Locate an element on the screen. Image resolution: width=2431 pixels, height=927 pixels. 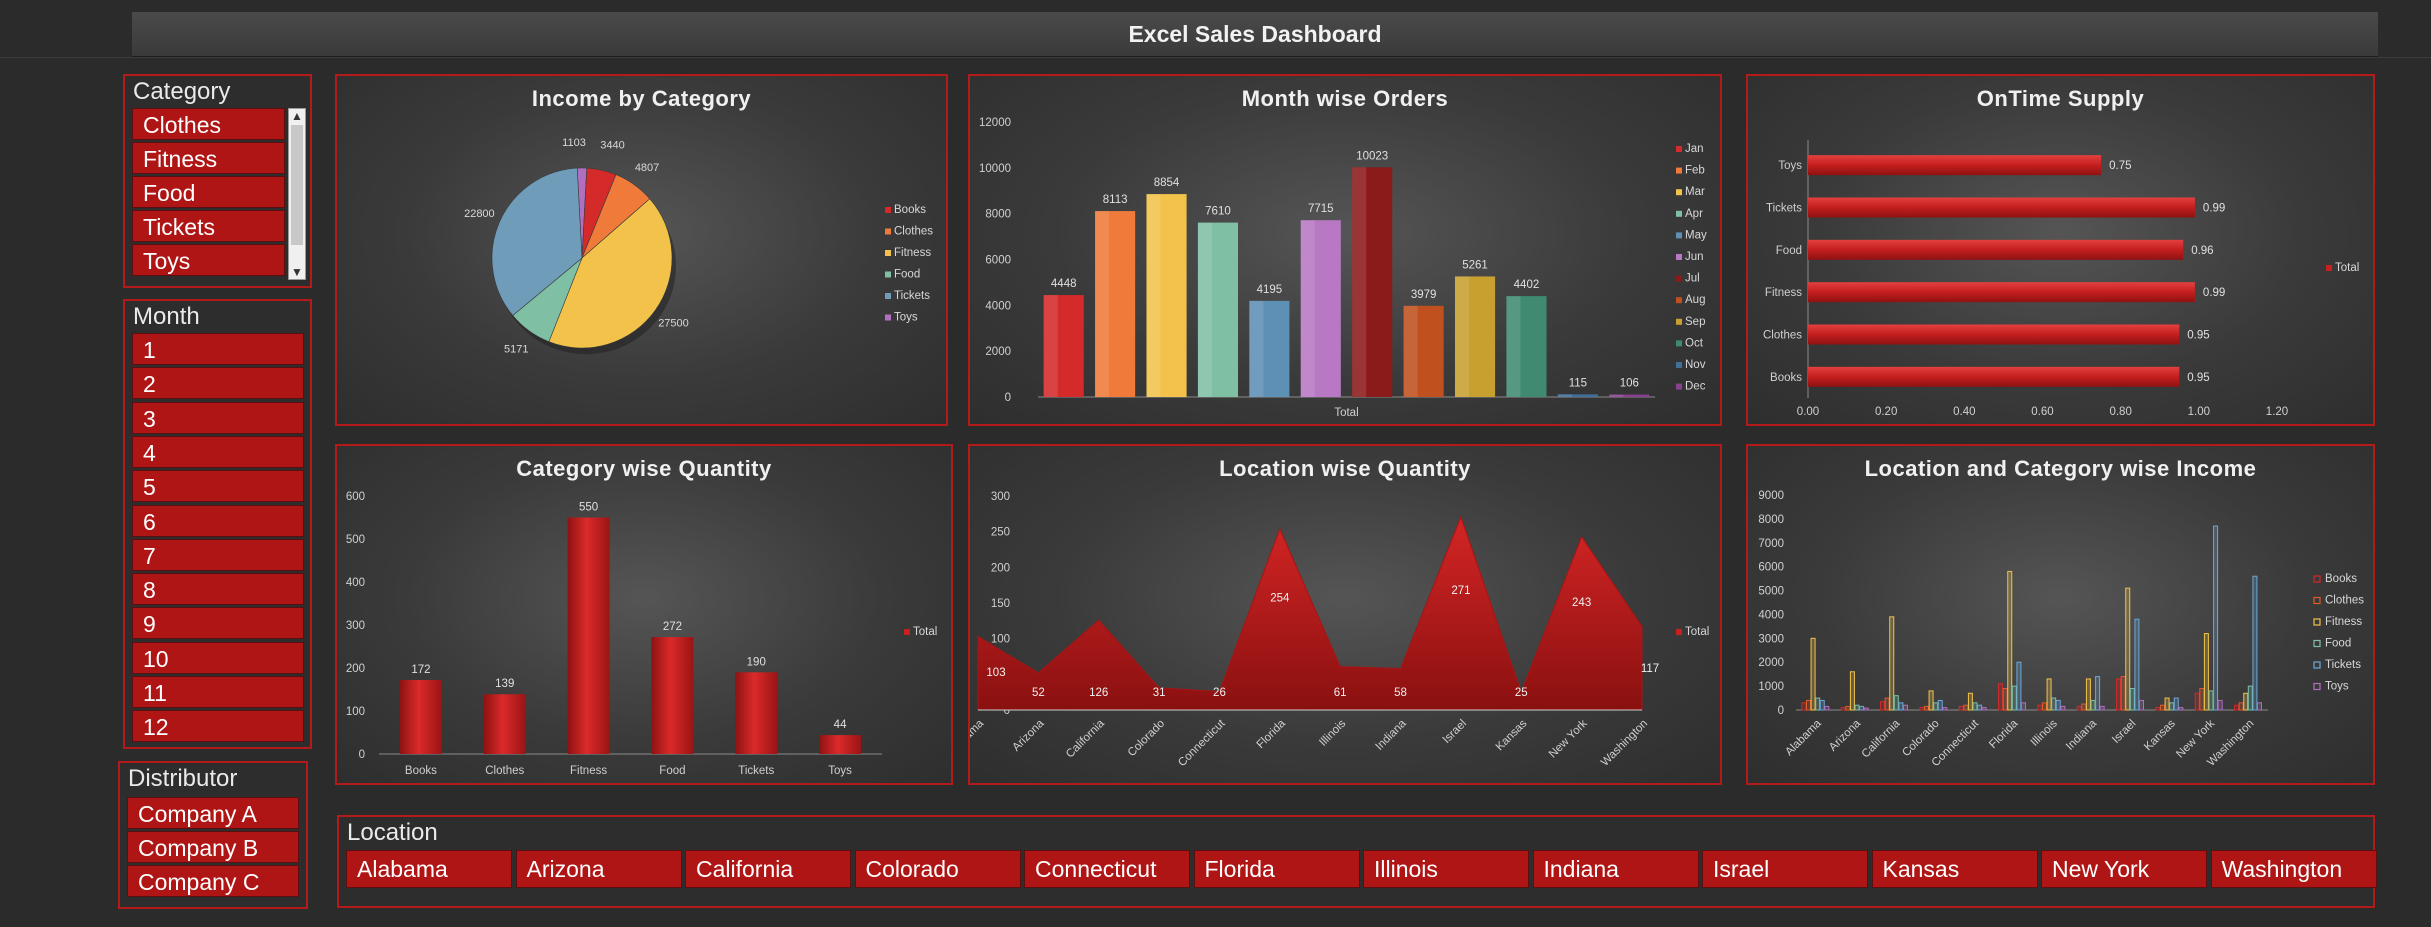
category-item-toys: Toys is located at coordinates (208, 260).